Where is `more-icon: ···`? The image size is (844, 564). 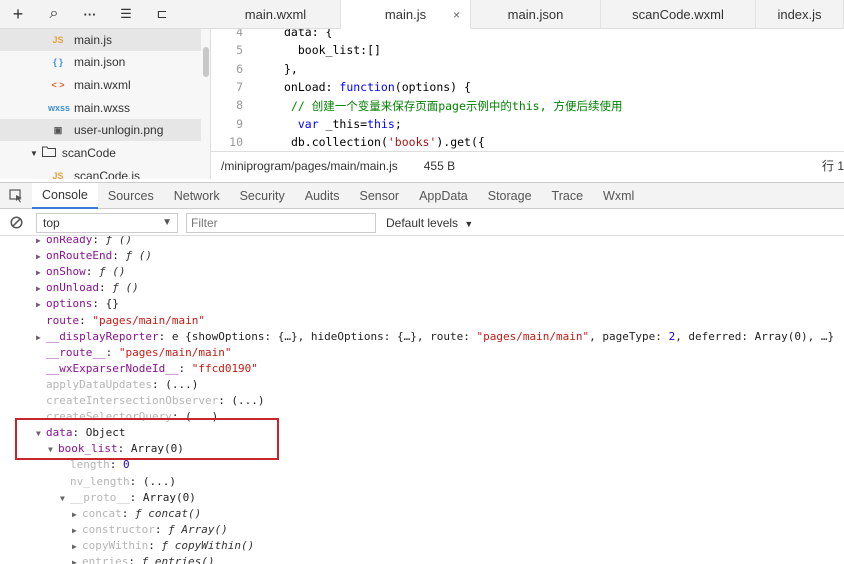 more-icon: ··· is located at coordinates (90, 14).